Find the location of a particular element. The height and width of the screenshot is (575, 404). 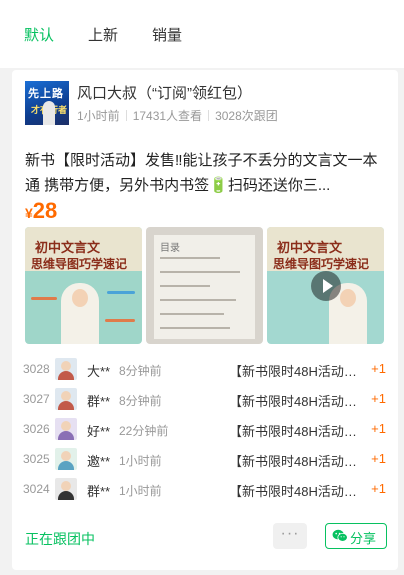

buyer-name: 邀** is located at coordinates (99, 461).